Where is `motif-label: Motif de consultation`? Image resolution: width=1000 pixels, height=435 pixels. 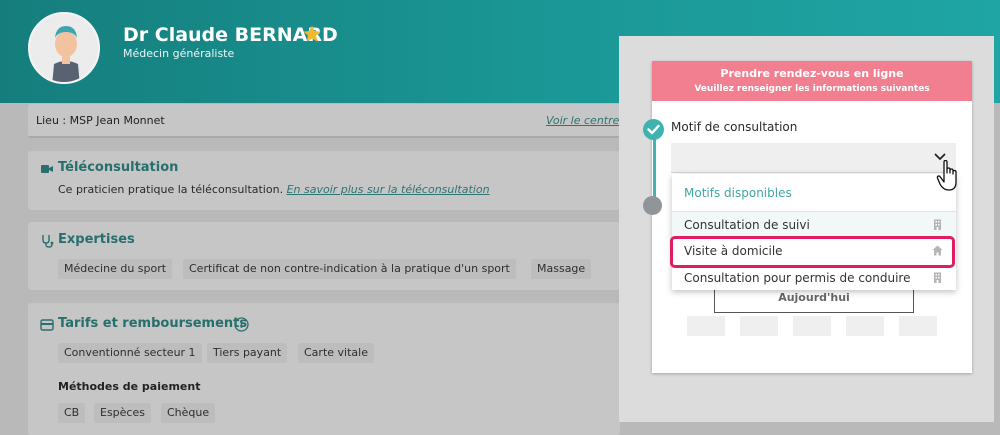 motif-label: Motif de consultation is located at coordinates (734, 127).